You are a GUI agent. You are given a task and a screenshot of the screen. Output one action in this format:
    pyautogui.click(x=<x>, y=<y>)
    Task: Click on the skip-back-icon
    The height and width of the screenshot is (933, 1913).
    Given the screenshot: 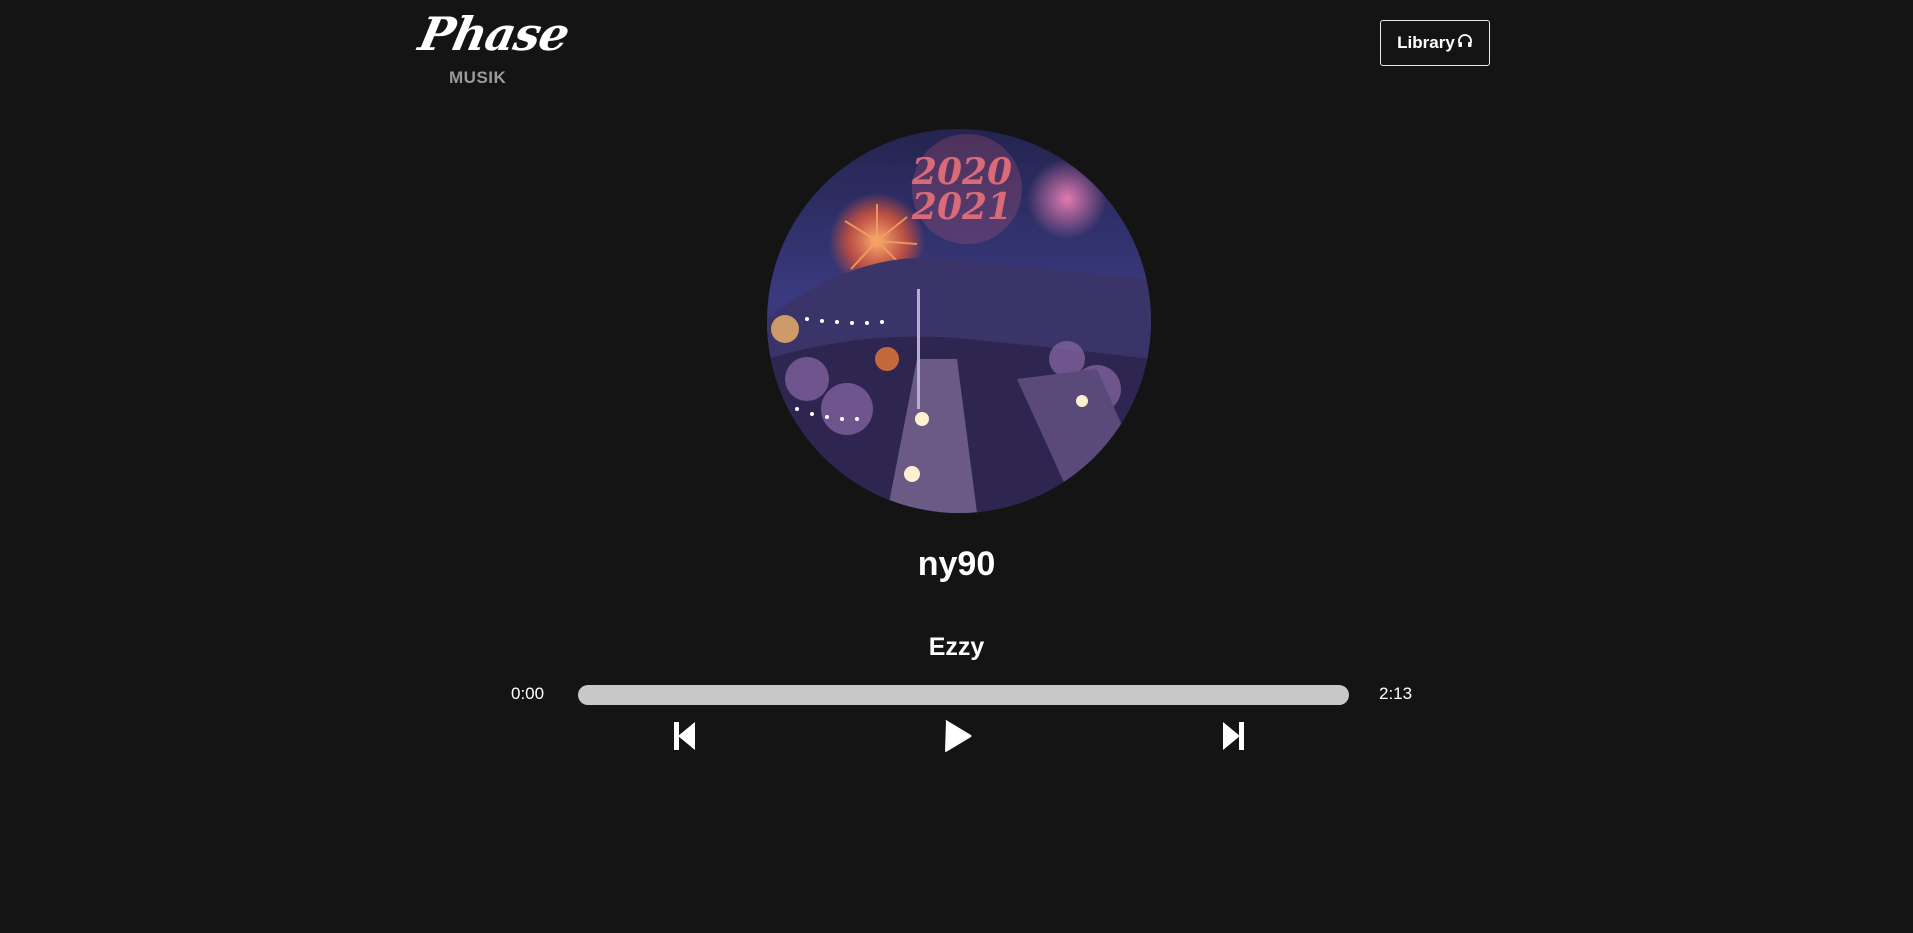 What is the action you would take?
    pyautogui.click(x=685, y=736)
    